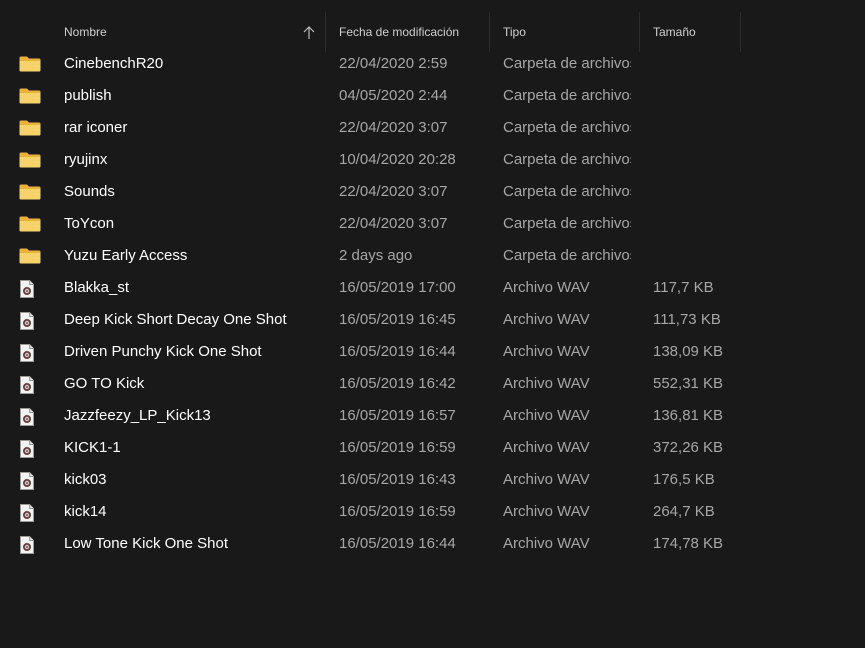 This screenshot has height=648, width=865. I want to click on column-header-type: Tipo, so click(565, 32).